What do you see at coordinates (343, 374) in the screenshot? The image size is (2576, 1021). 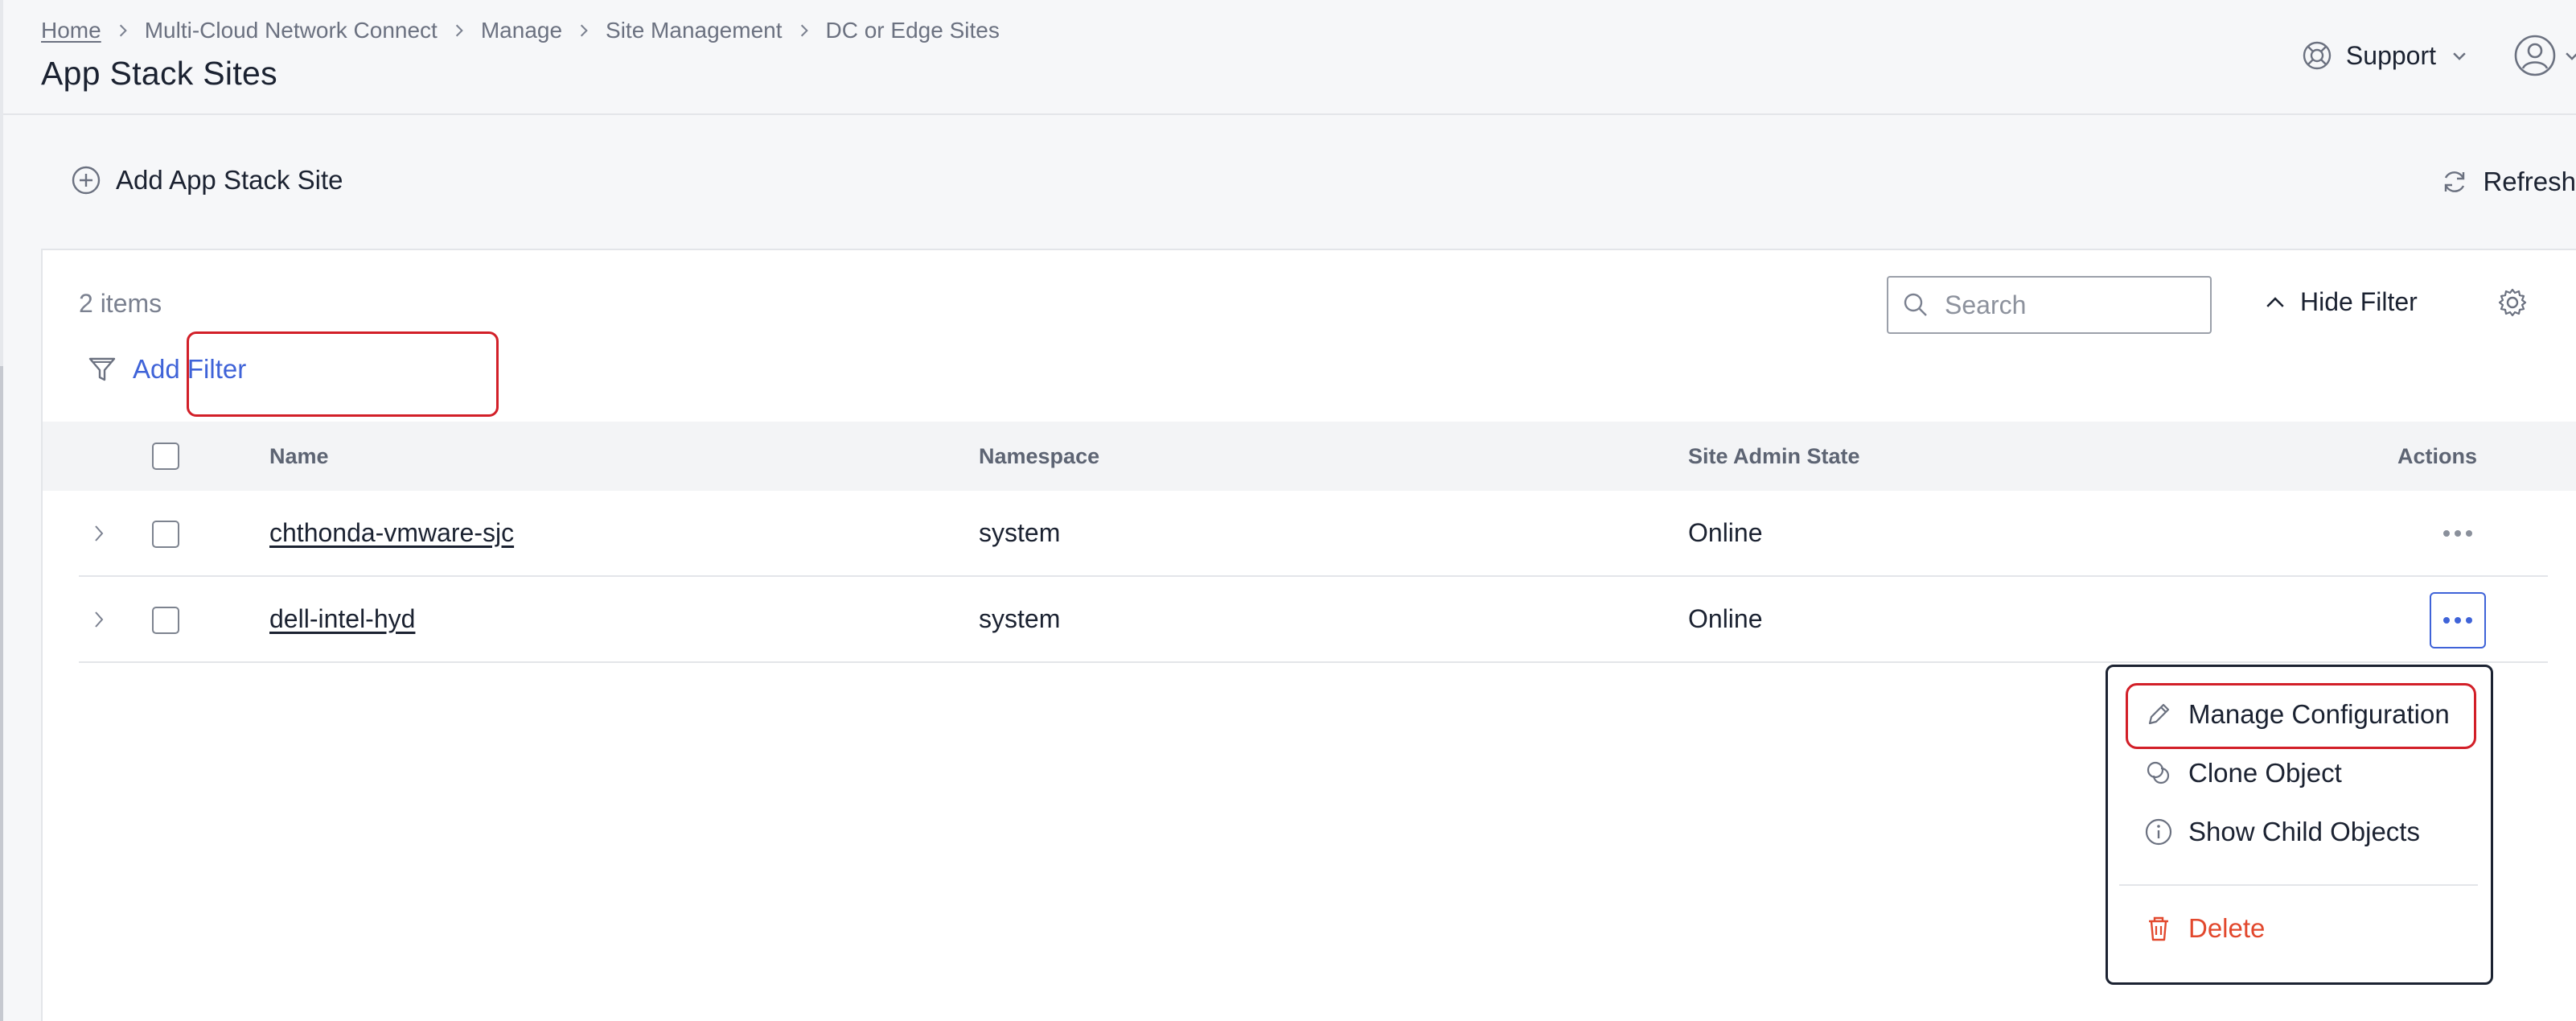 I see `name-highlight-box` at bounding box center [343, 374].